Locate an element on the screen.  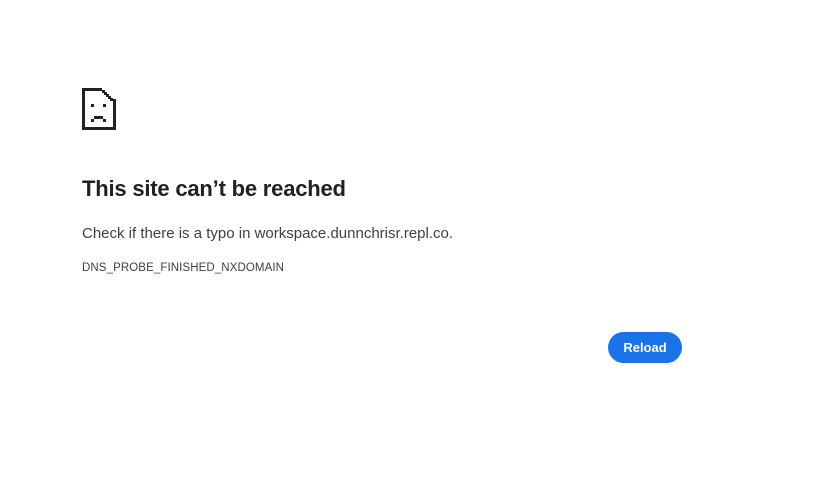
reload-button: Reload is located at coordinates (645, 347).